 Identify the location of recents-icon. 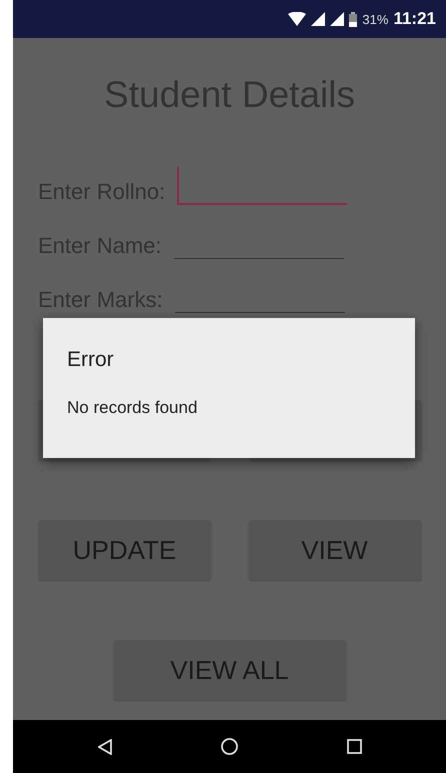
(354, 746).